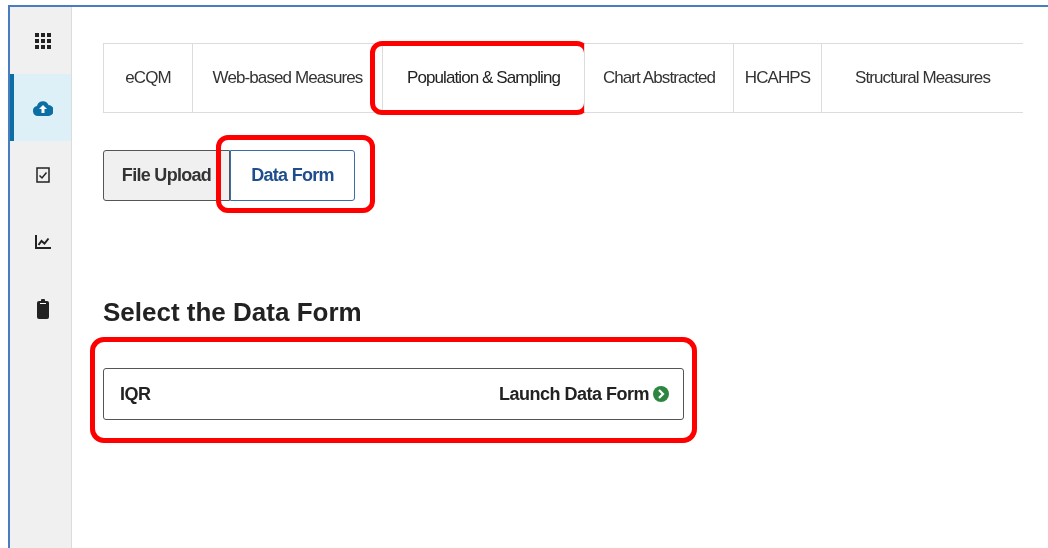 The height and width of the screenshot is (548, 1048). Describe the element at coordinates (42, 107) in the screenshot. I see `cloud-upload-icon` at that location.